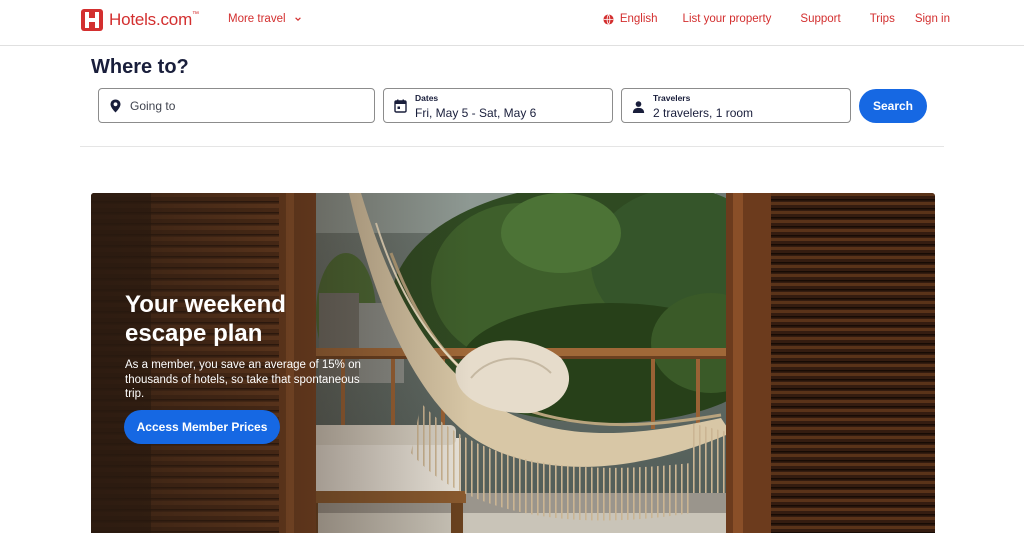 Image resolution: width=1024 pixels, height=533 pixels. What do you see at coordinates (638, 19) in the screenshot?
I see `language-label: English` at bounding box center [638, 19].